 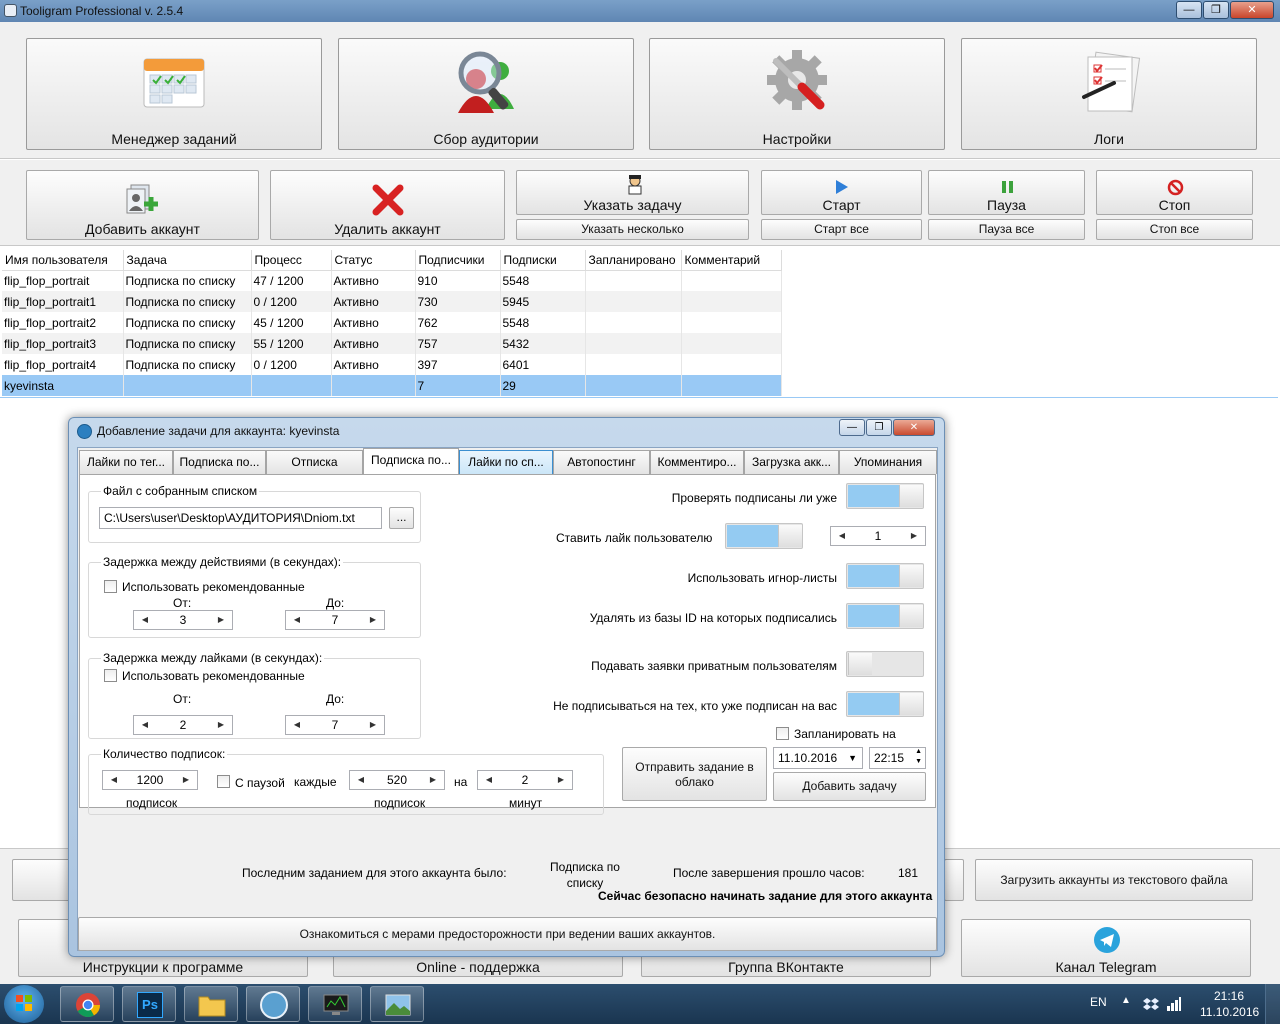 I want to click on column-header-task: Задача, so click(x=187, y=260).